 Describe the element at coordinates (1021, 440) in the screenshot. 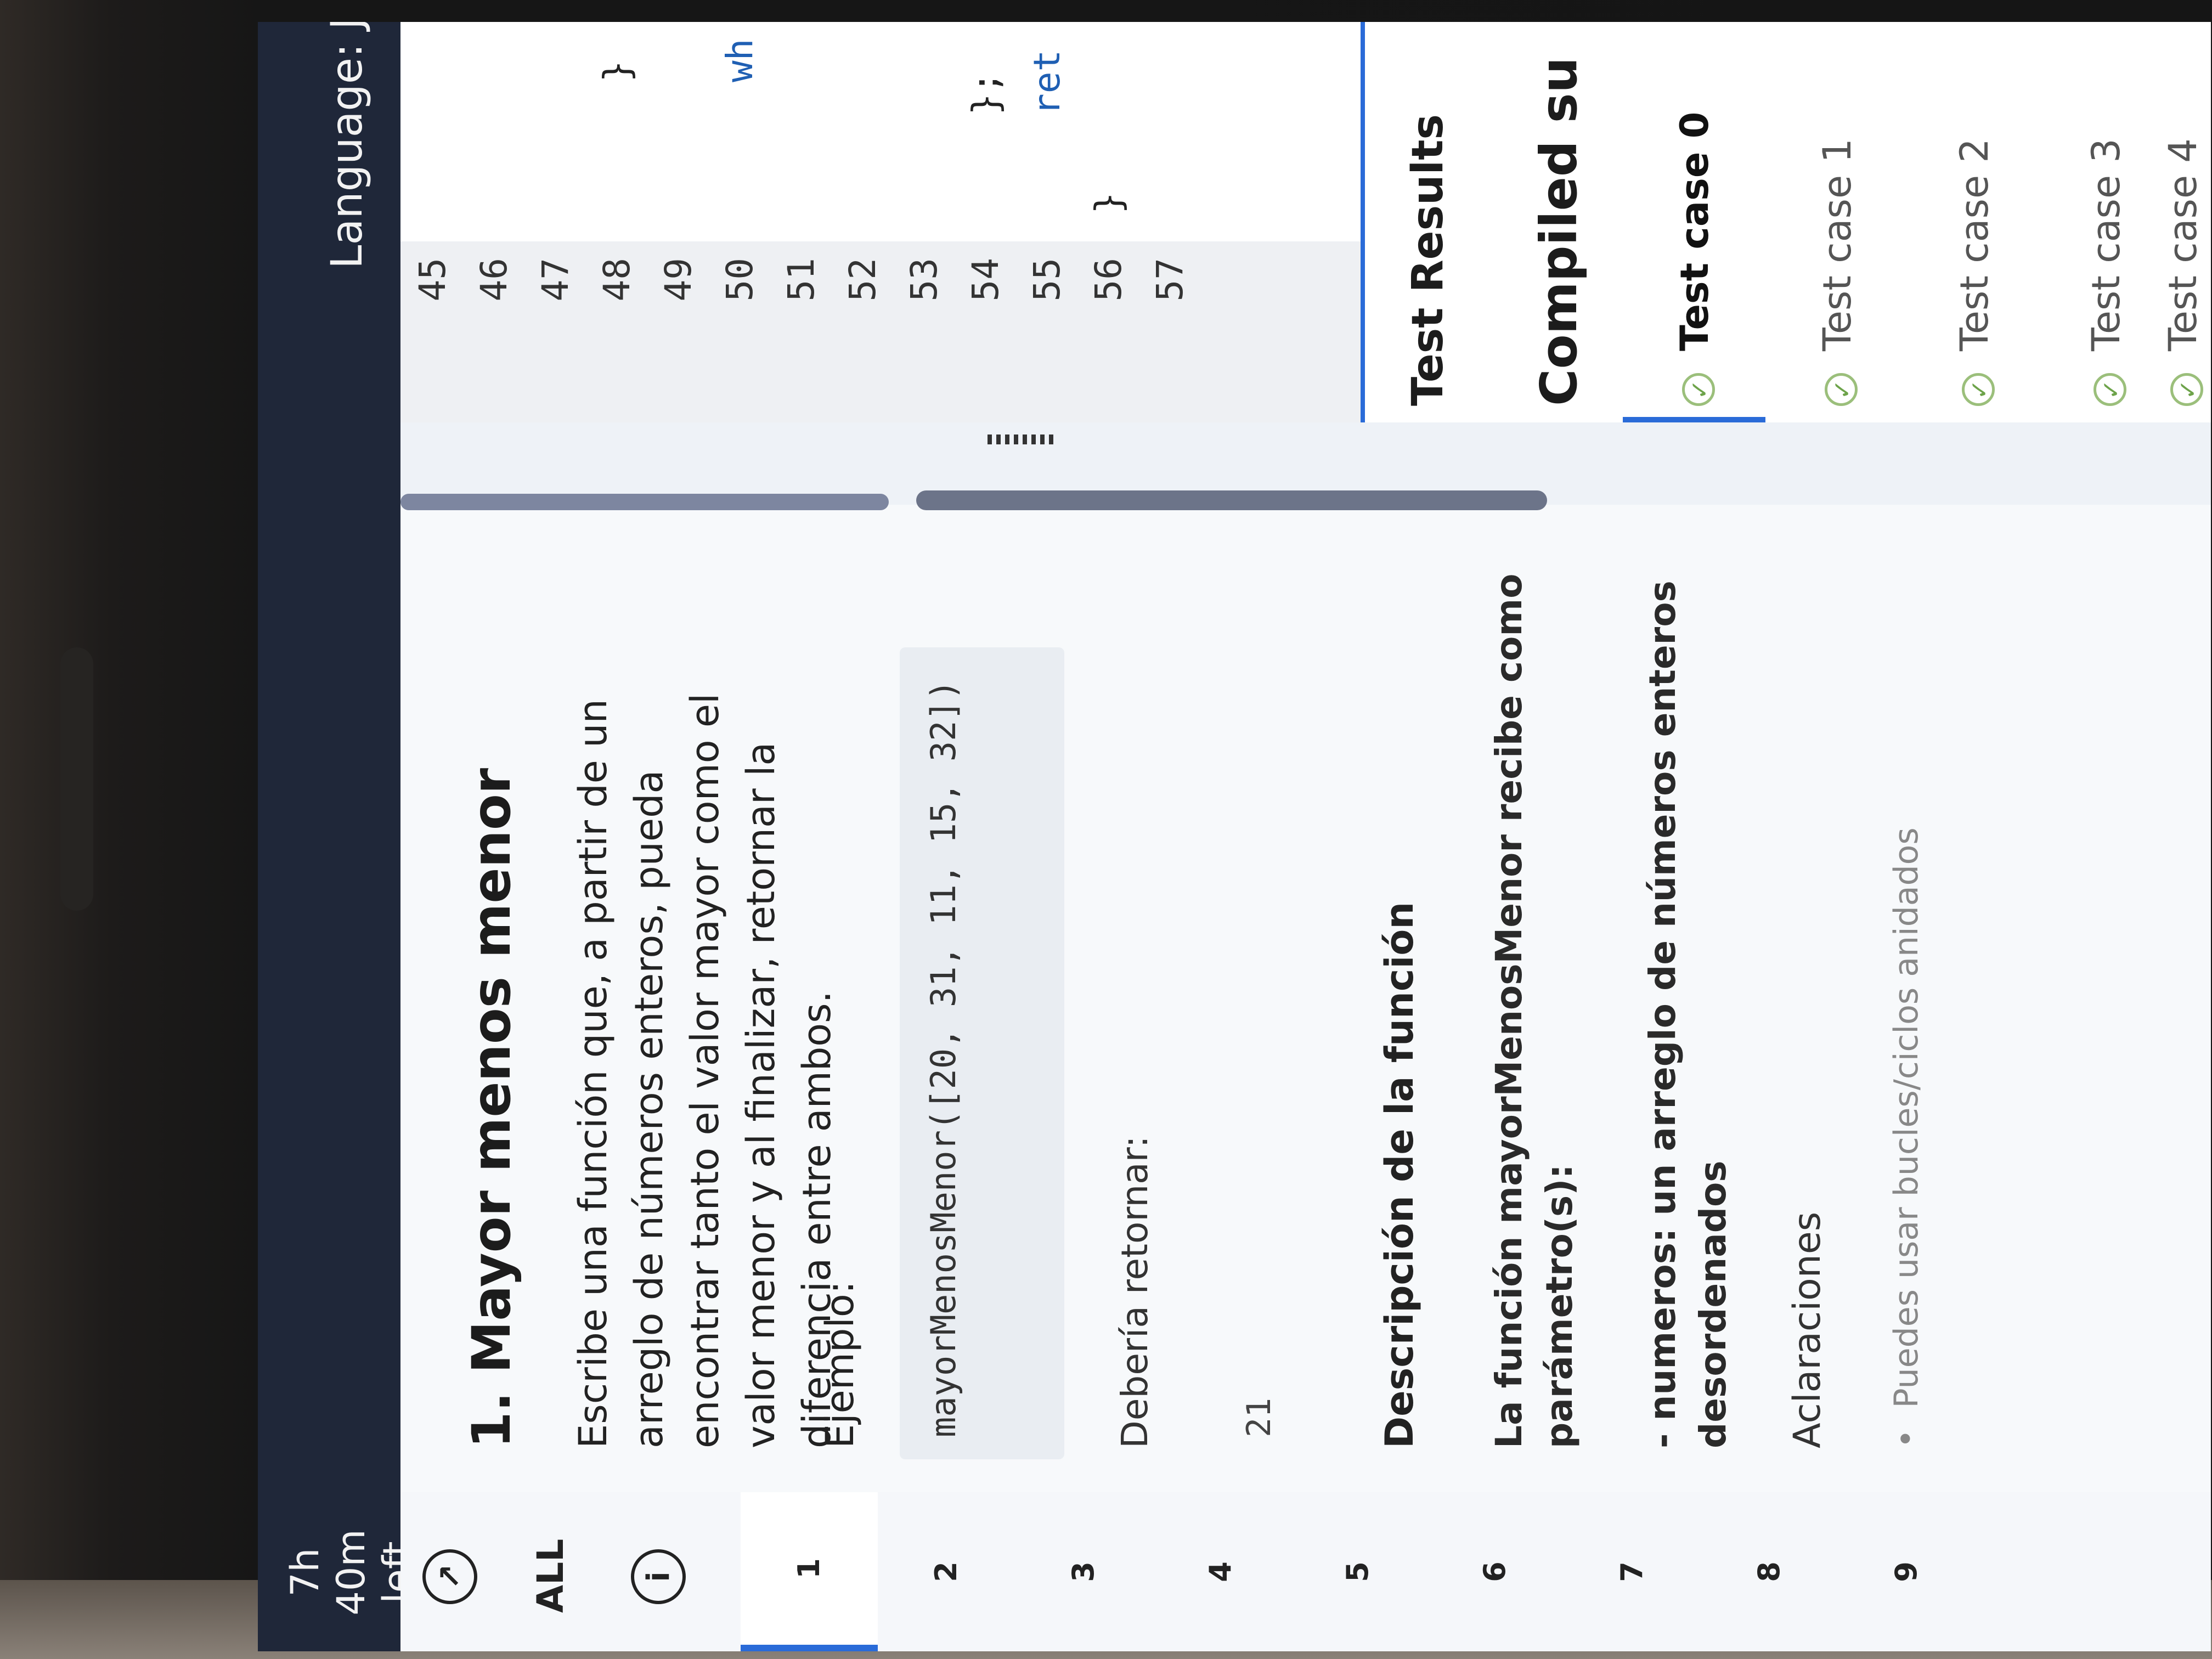

I see `panel-resize-handle` at that location.